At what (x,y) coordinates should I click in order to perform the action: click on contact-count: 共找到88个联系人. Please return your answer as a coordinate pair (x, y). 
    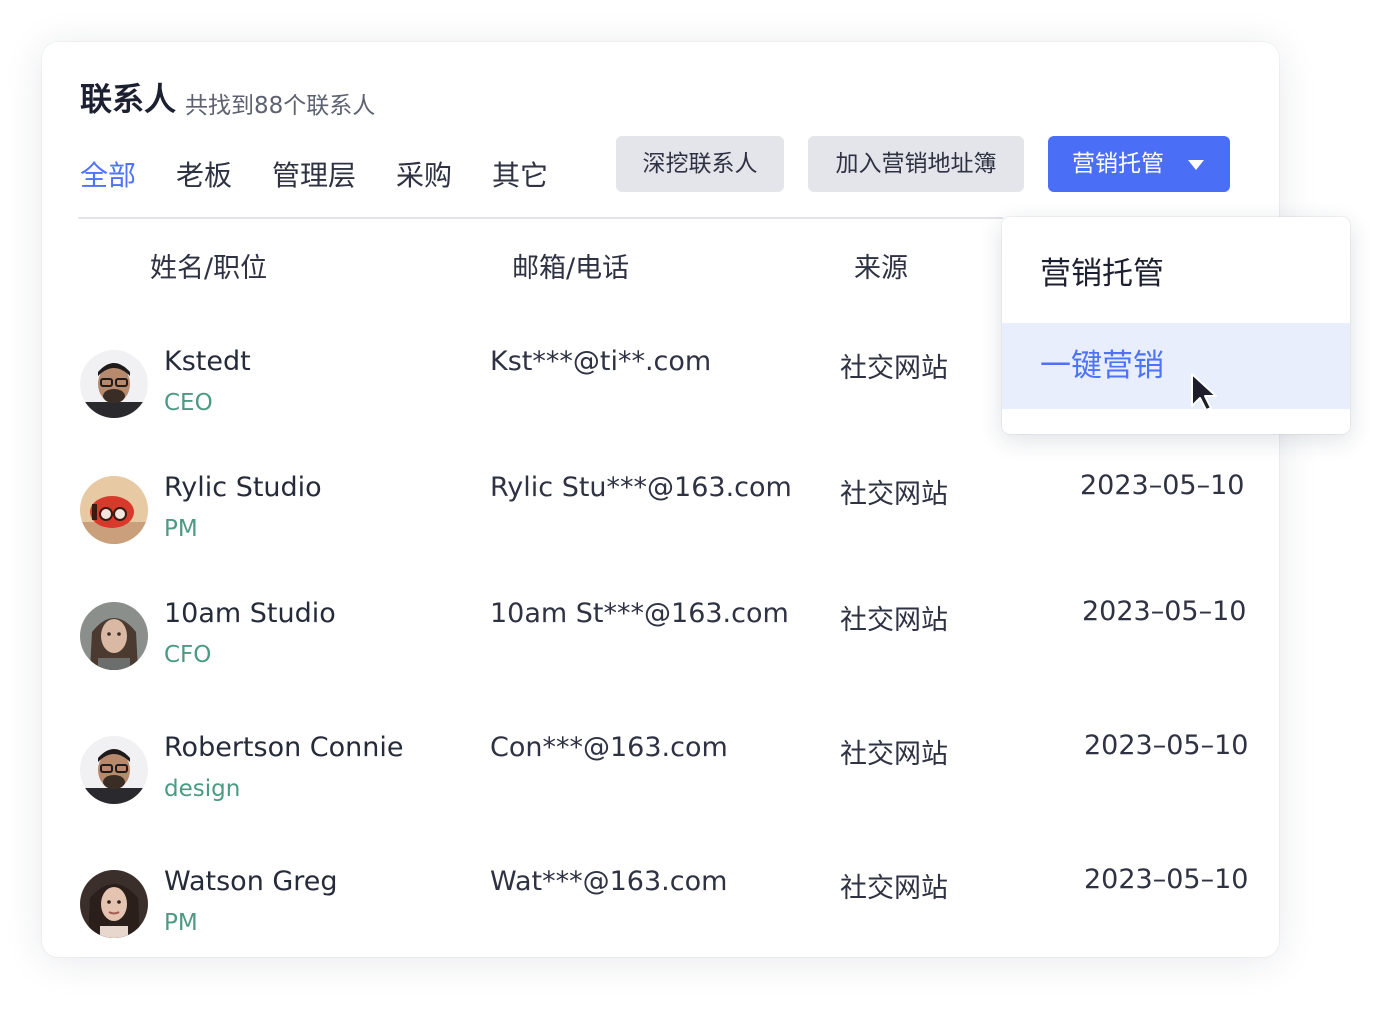
    Looking at the image, I should click on (280, 106).